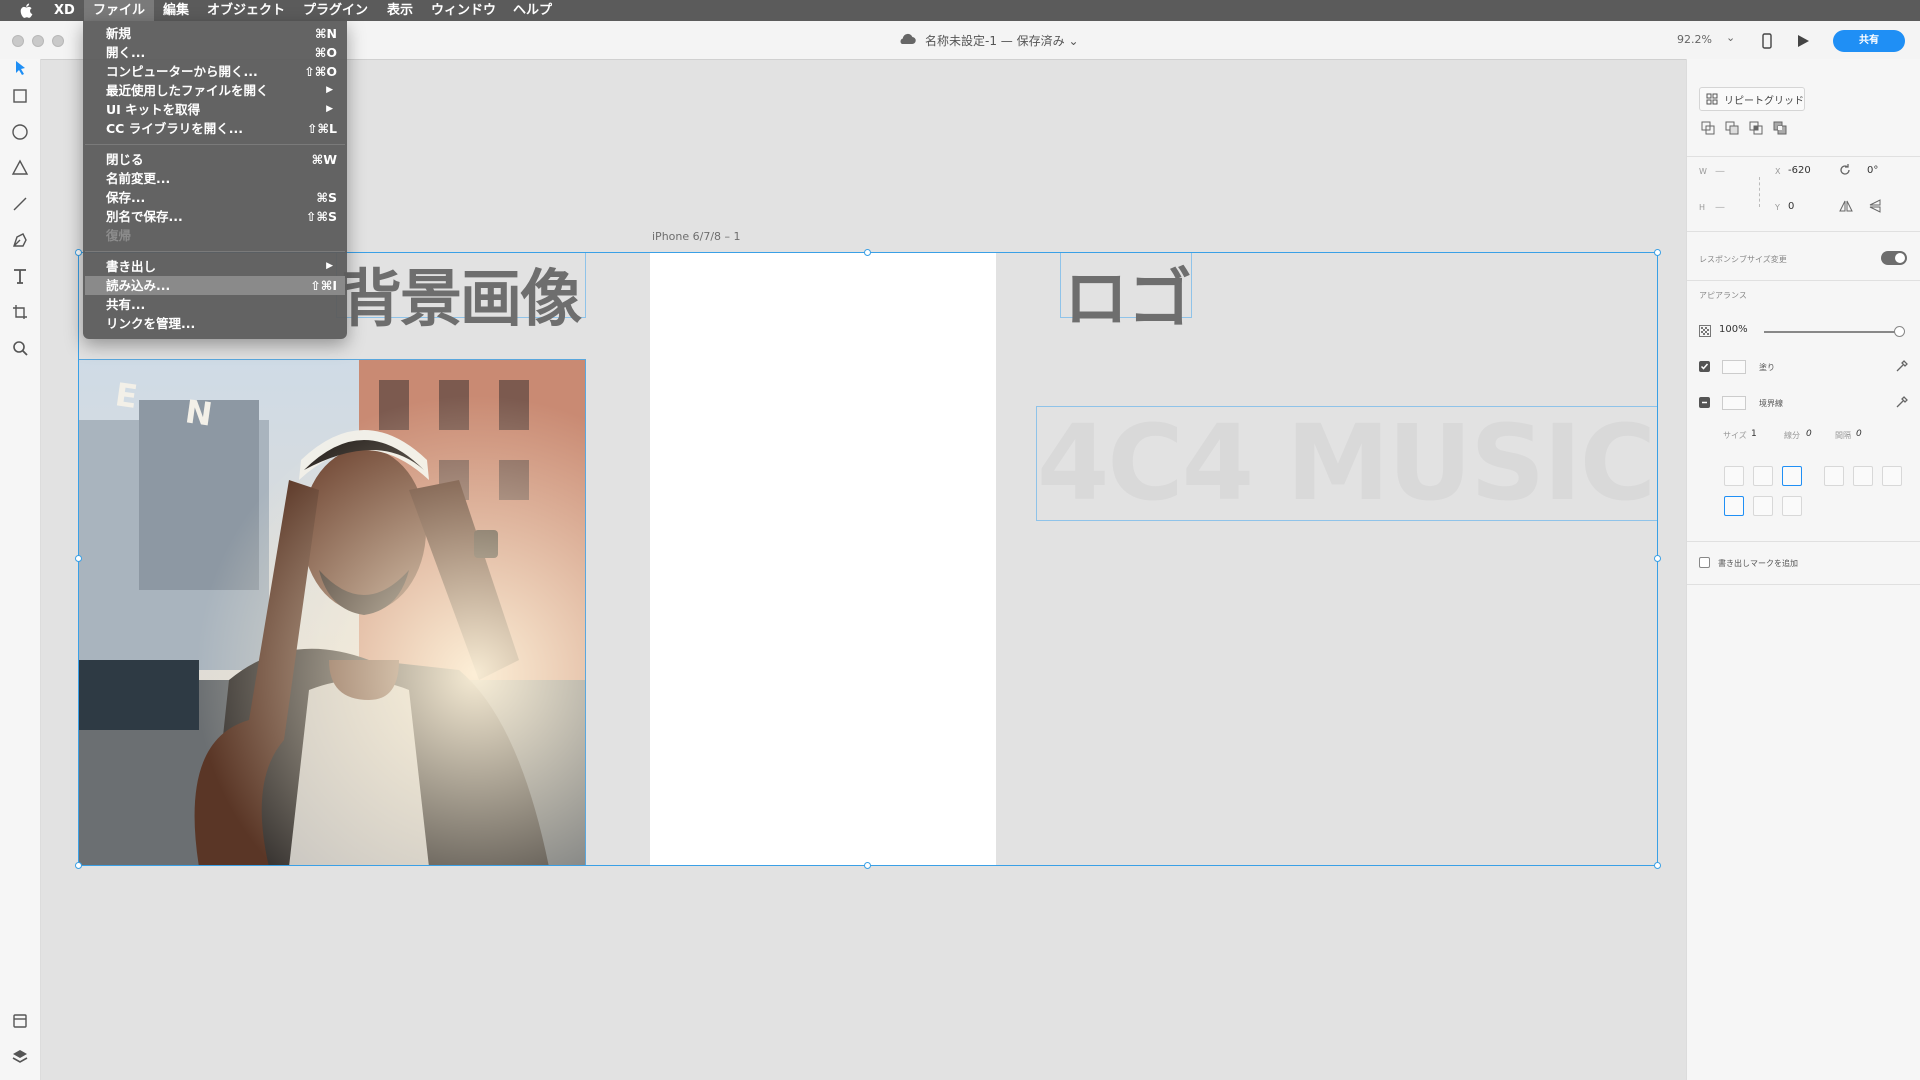  I want to click on gap-value: 0, so click(1859, 434).